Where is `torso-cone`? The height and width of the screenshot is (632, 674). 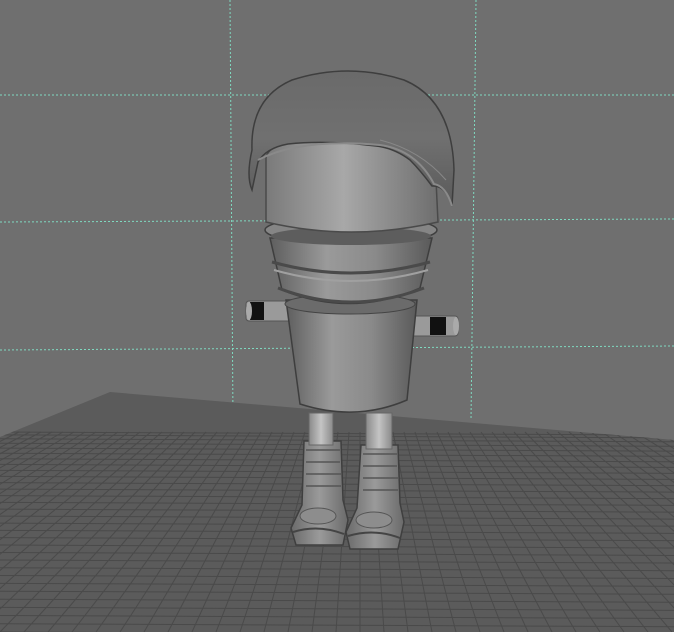 torso-cone is located at coordinates (351, 353).